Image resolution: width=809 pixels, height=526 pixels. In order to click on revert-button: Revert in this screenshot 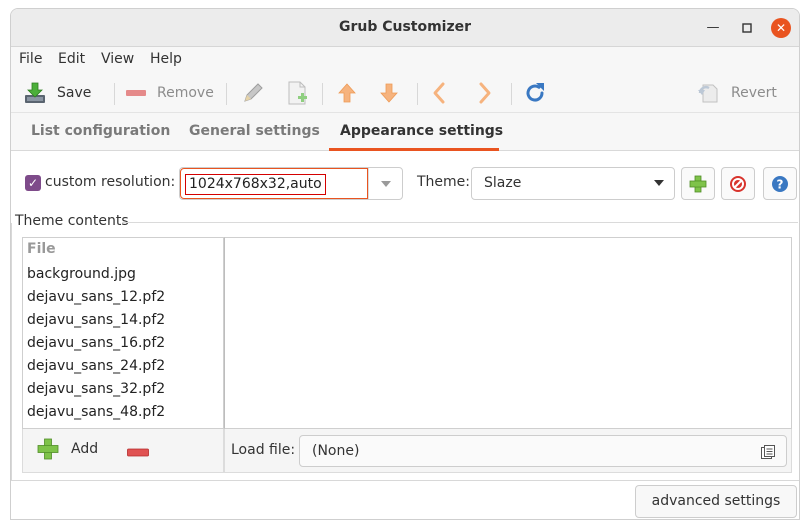, I will do `click(737, 93)`.